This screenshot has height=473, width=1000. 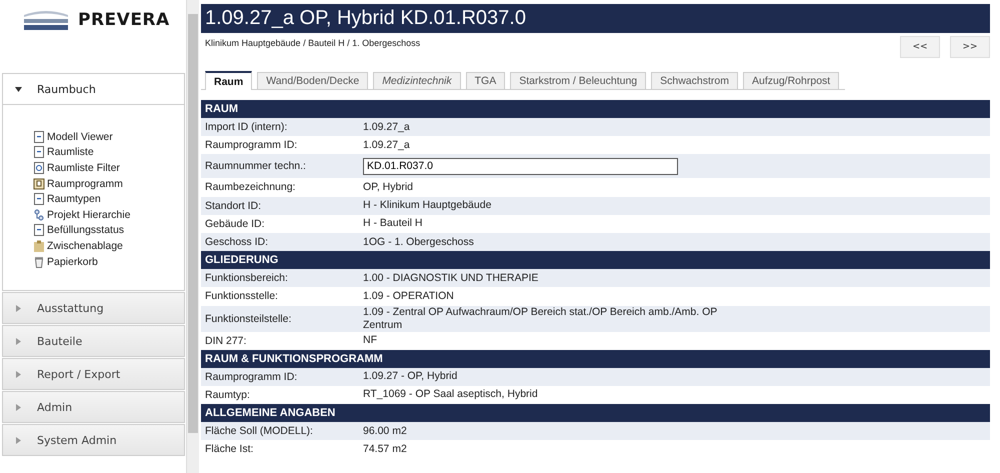 I want to click on field-label: Import ID (intern):, so click(x=246, y=127).